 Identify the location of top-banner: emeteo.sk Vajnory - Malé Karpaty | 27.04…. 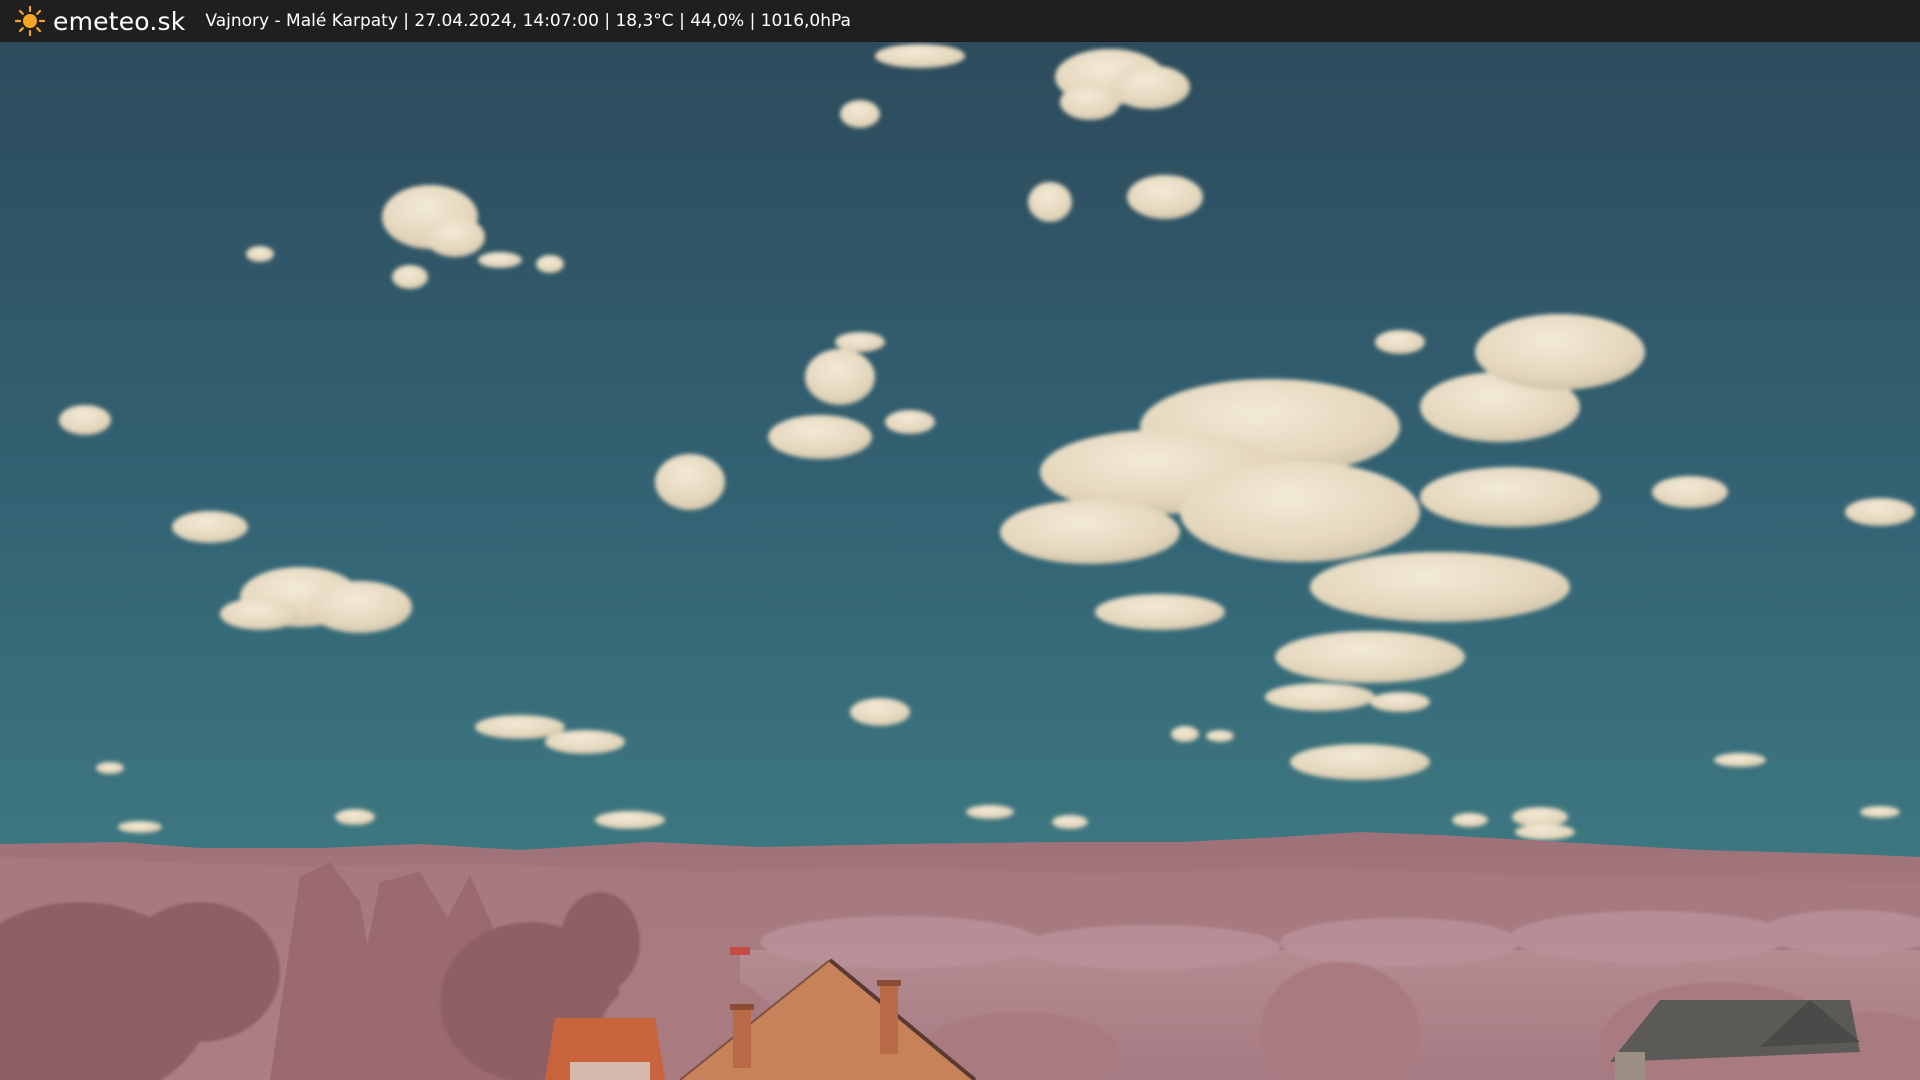
(960, 21).